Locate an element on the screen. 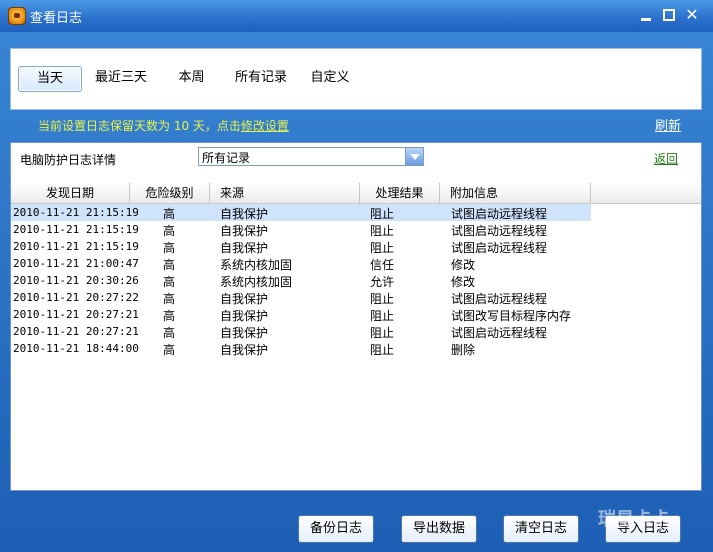  column-header-extra: 附加信息 is located at coordinates (515, 193).